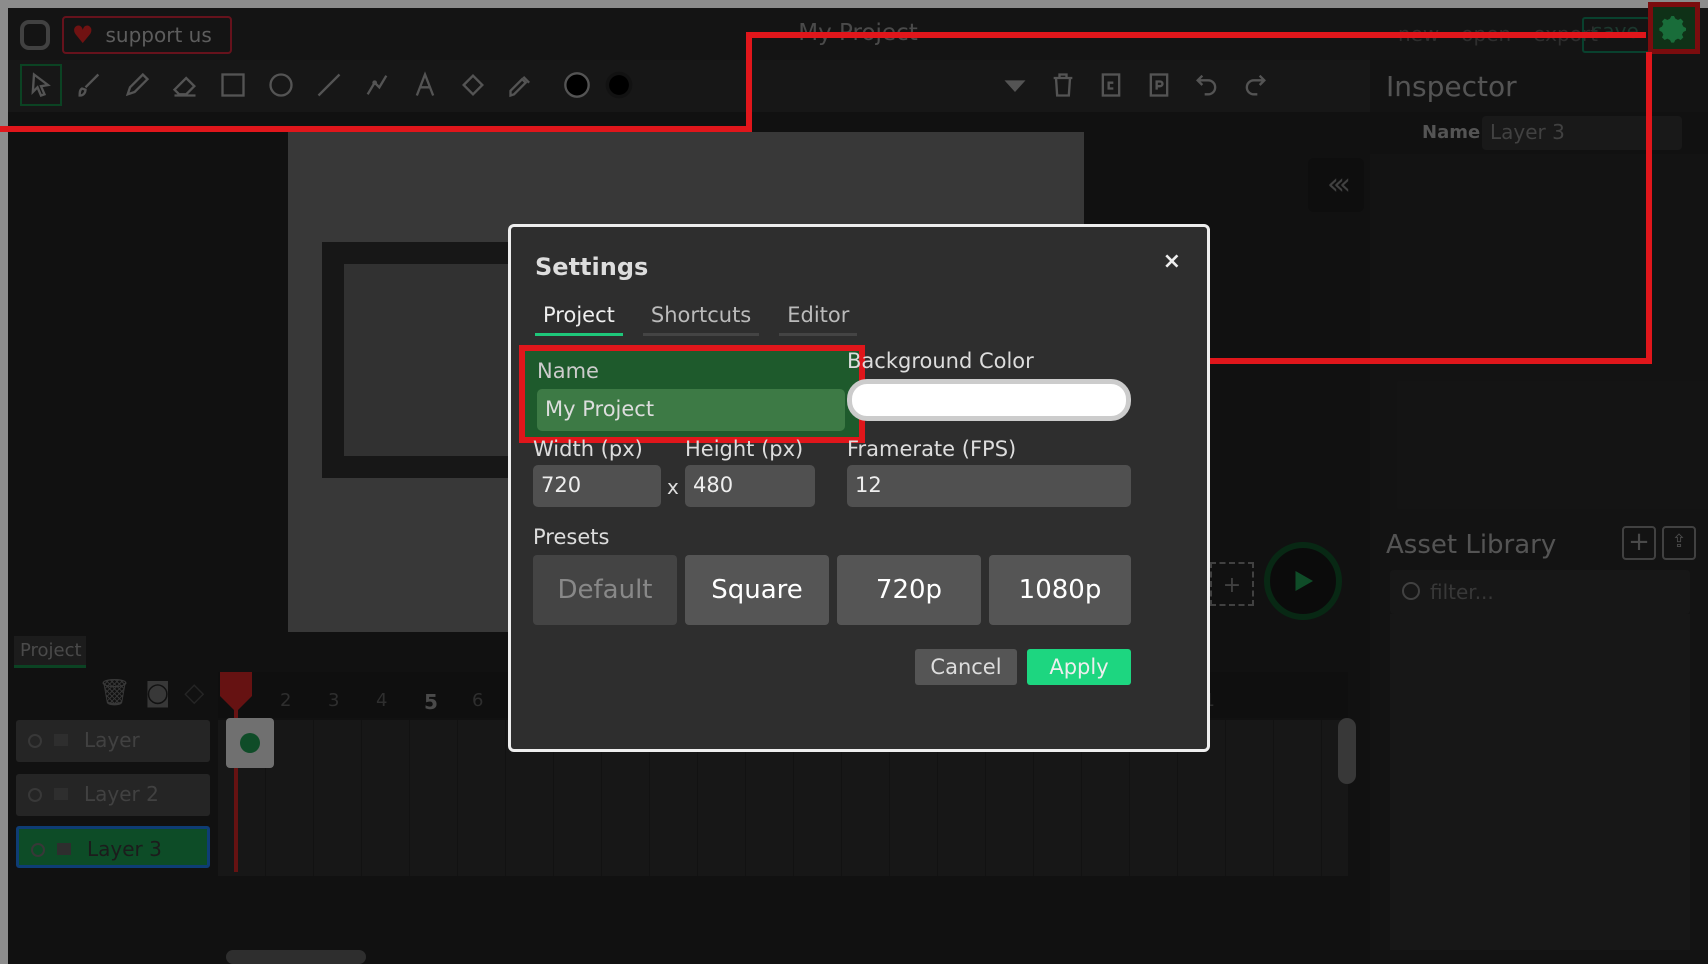 The image size is (1708, 964). What do you see at coordinates (750, 486) in the screenshot?
I see `height-input: 480` at bounding box center [750, 486].